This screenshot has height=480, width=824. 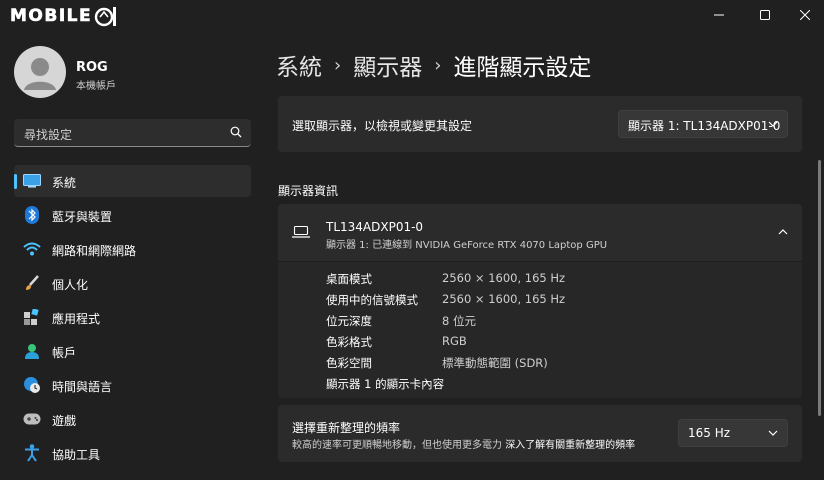 I want to click on refresh-rate-description: 較高的速率可更順暢地移動，但也使用更多電力 深入了解有關重新整理的頻率, so click(x=463, y=443).